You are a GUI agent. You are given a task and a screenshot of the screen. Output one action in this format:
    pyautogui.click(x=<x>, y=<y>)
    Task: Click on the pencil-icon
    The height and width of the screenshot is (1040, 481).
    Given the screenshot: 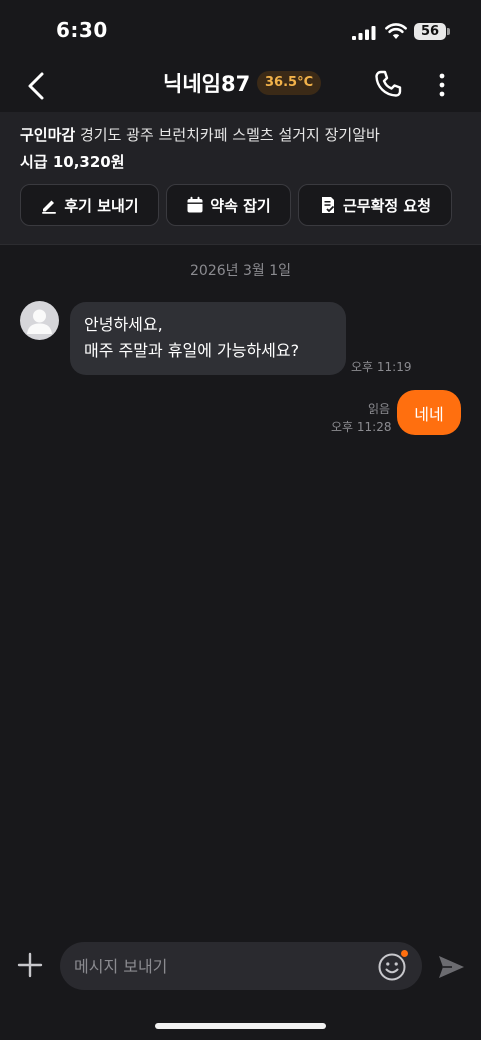 What is the action you would take?
    pyautogui.click(x=49, y=207)
    